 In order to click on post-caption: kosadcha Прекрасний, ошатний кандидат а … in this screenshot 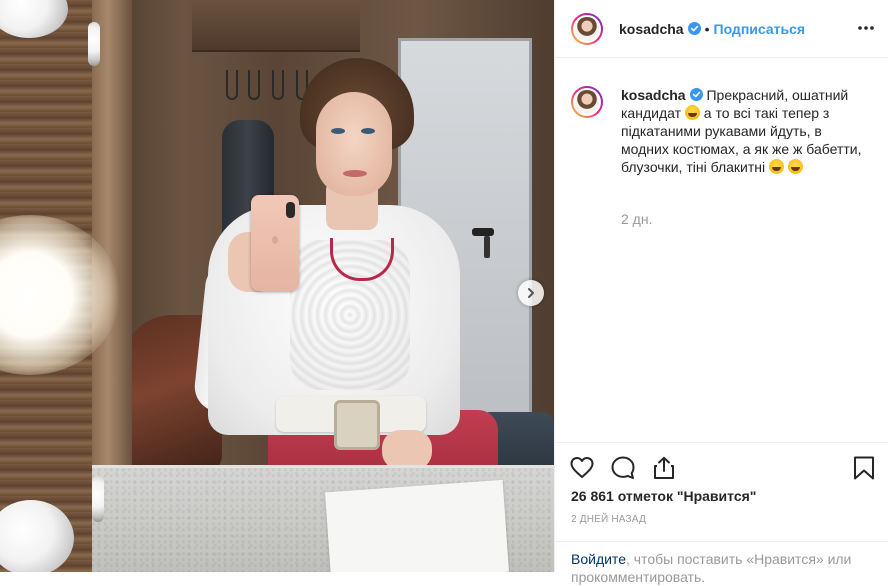, I will do `click(746, 131)`.